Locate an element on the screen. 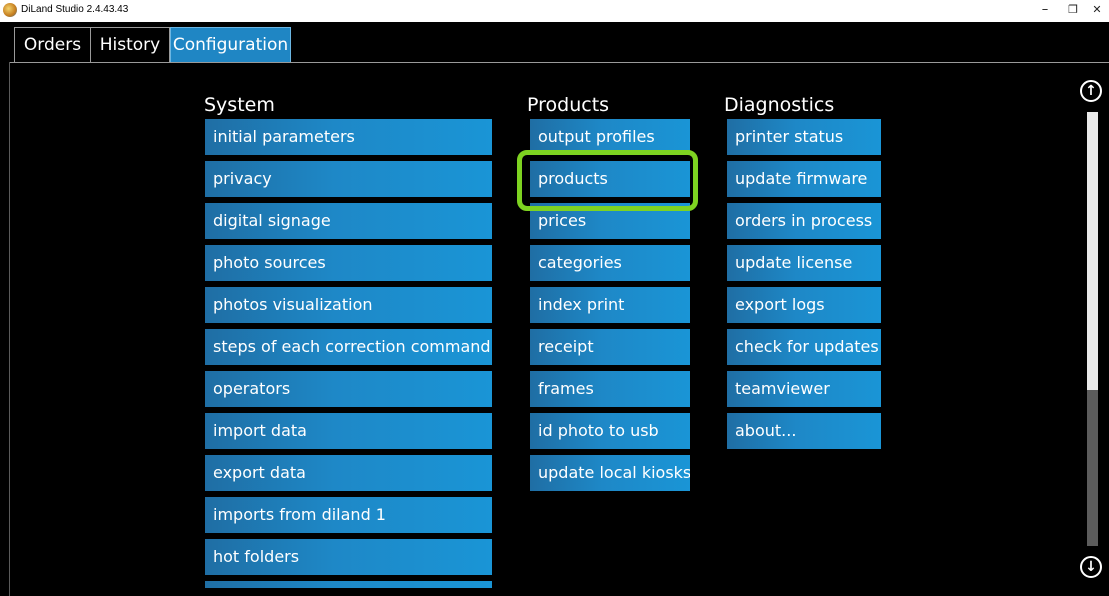 The image size is (1109, 596). section-title-diagnostics: Diagnostics is located at coordinates (779, 105).